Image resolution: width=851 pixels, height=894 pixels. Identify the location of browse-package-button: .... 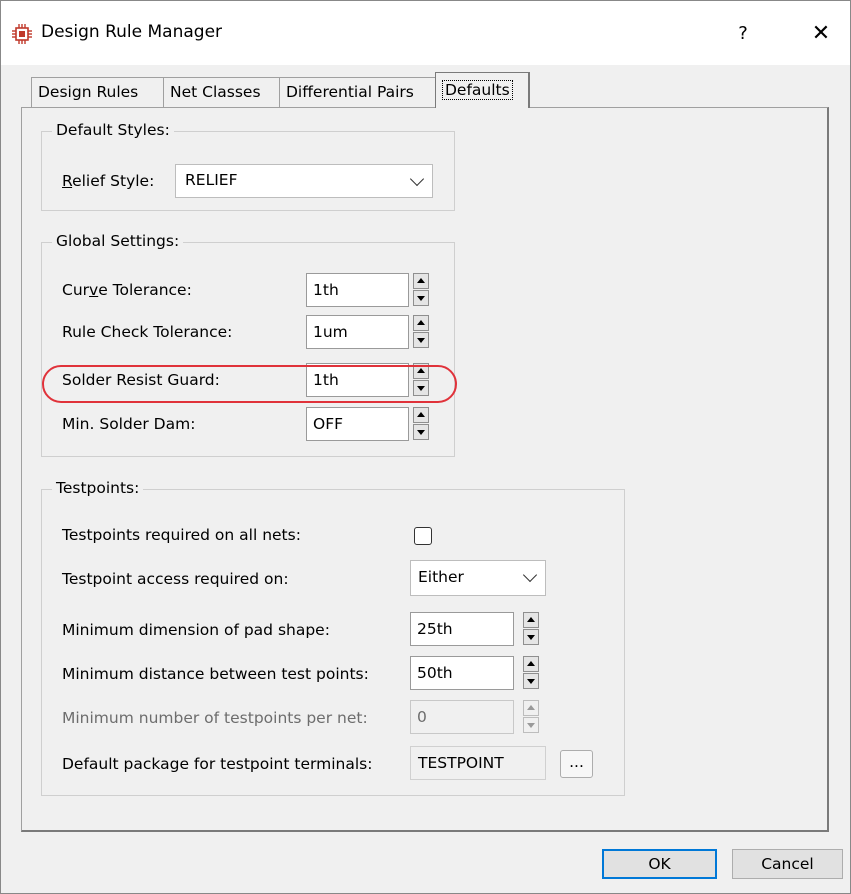
(576, 764).